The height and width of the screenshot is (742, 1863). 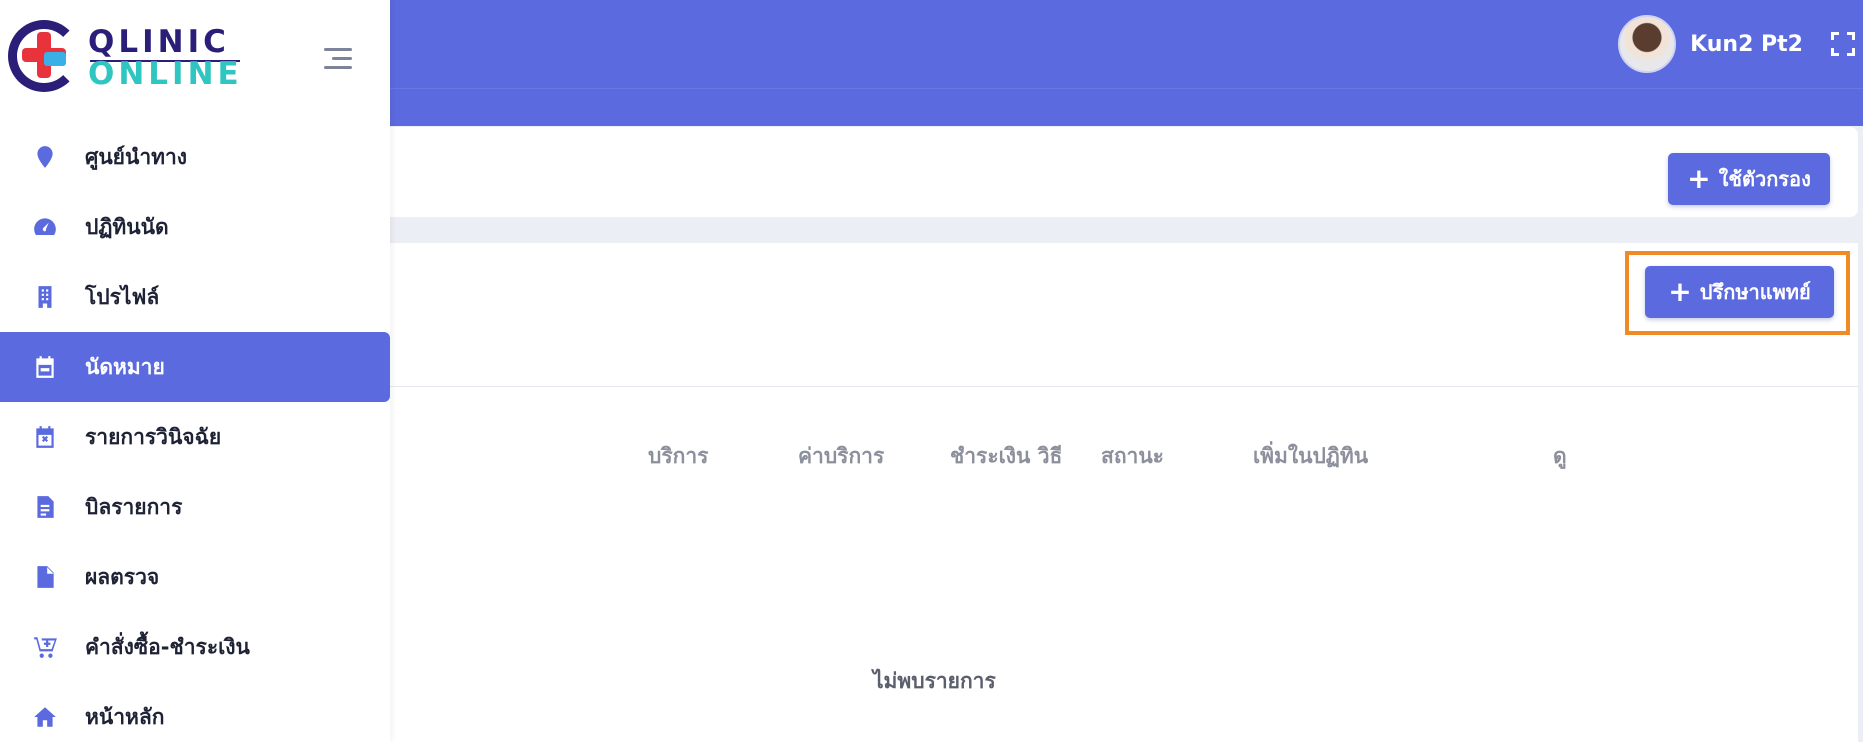 I want to click on divider, so click(x=1109, y=386).